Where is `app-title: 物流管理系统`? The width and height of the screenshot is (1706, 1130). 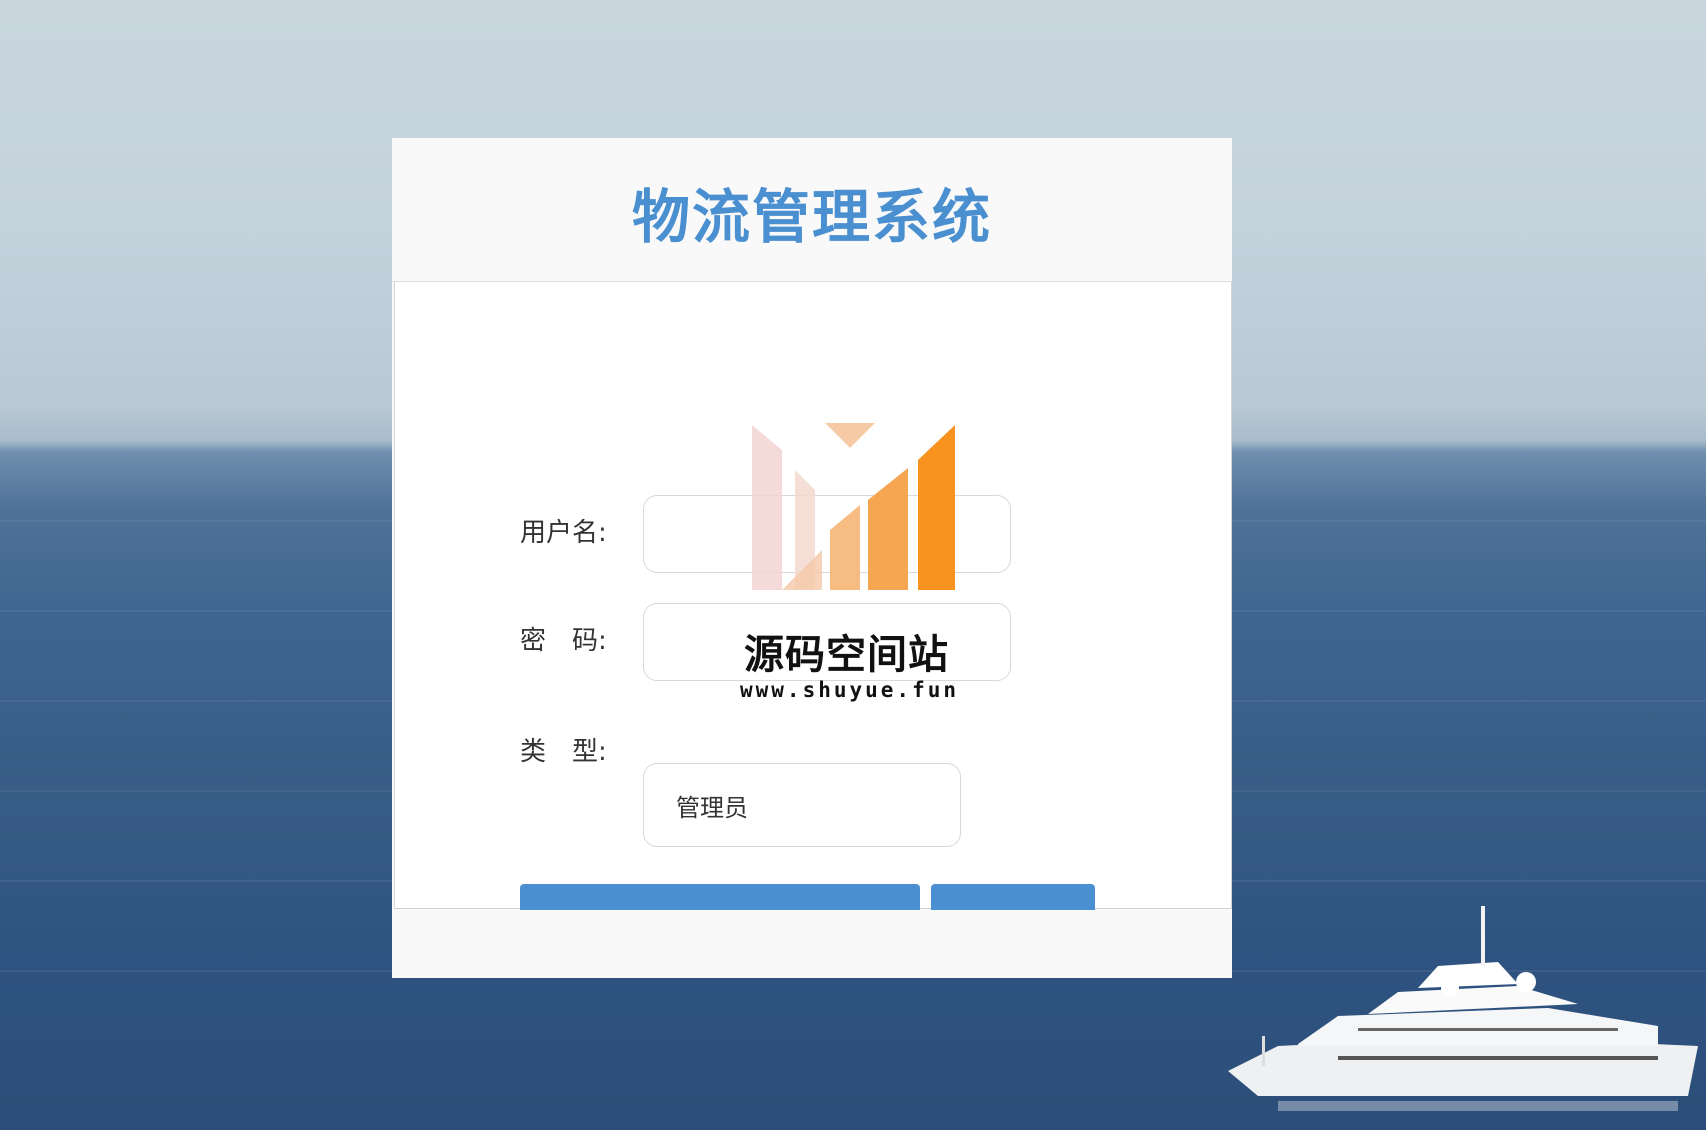
app-title: 物流管理系统 is located at coordinates (811, 216).